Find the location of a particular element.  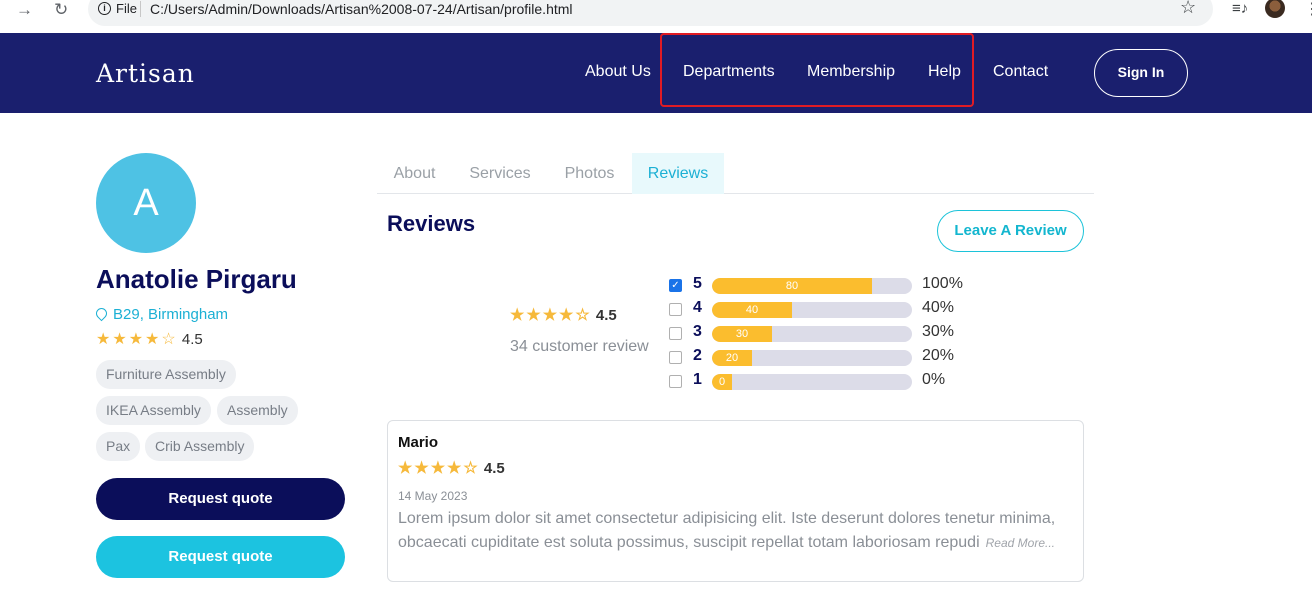

file-scheme-label: File is located at coordinates (126, 8).